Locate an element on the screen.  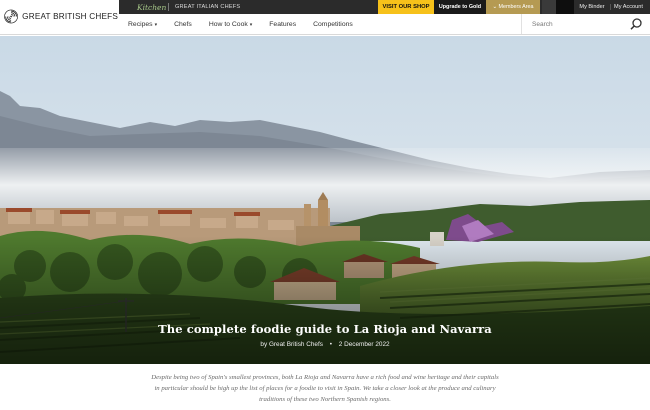
article-author: by Great British Chefs is located at coordinates (291, 344).